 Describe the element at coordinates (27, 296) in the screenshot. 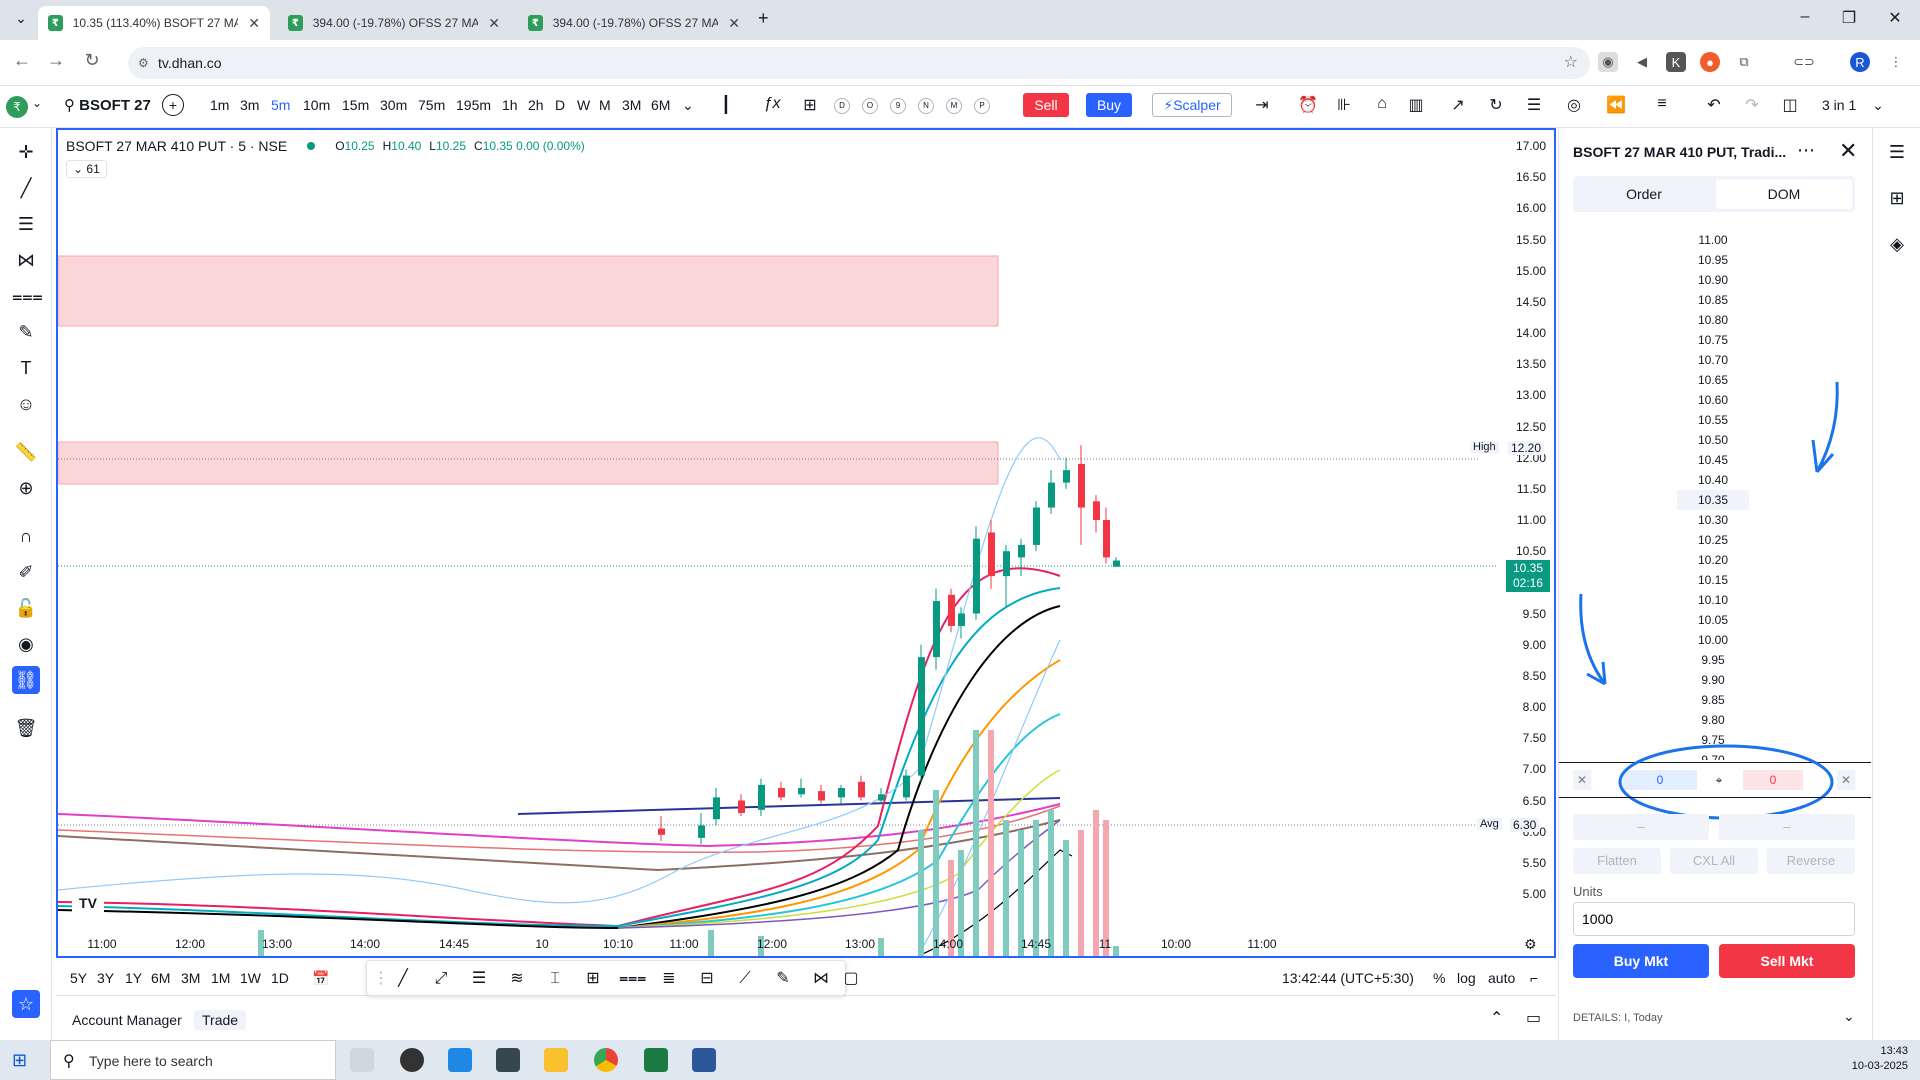

I see `fib-icon: ⩶` at that location.